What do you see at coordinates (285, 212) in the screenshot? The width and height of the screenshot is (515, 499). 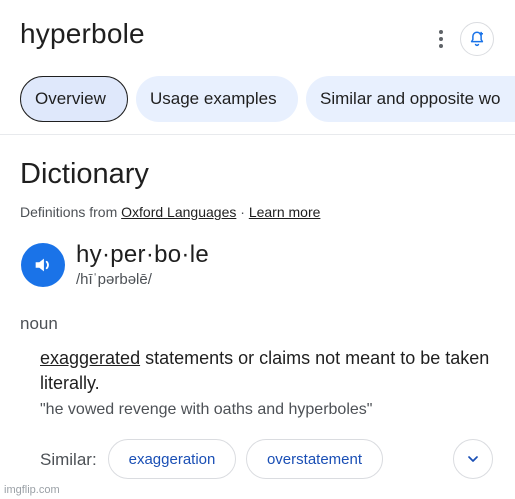 I see `learn-more-link: Learn more` at bounding box center [285, 212].